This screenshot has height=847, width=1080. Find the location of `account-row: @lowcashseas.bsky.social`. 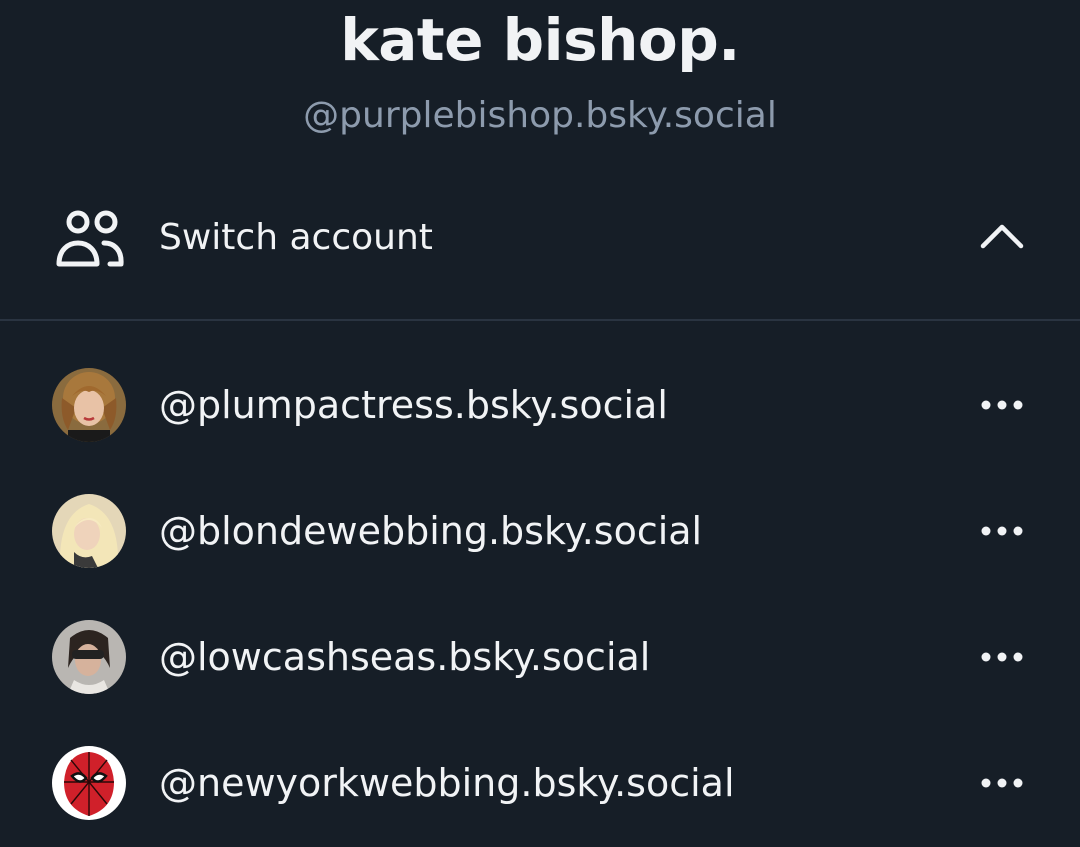

account-row: @lowcashseas.bsky.social is located at coordinates (540, 657).